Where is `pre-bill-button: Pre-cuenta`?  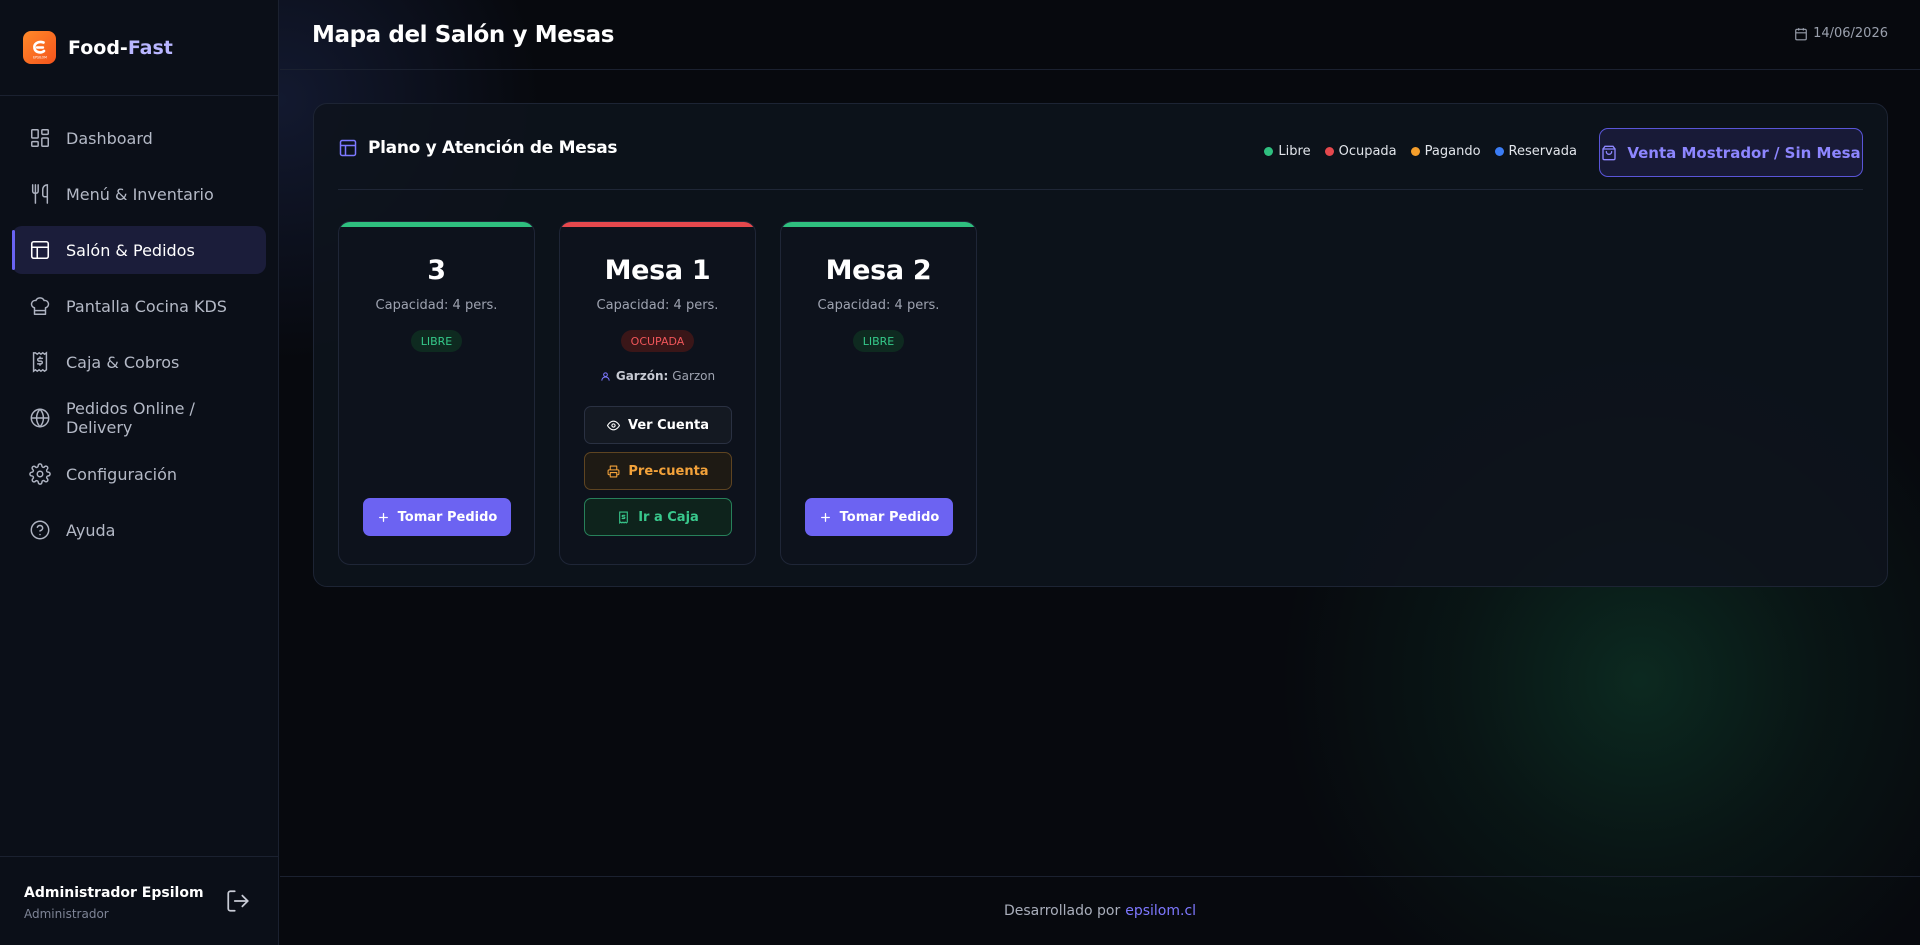 pre-bill-button: Pre-cuenta is located at coordinates (658, 471).